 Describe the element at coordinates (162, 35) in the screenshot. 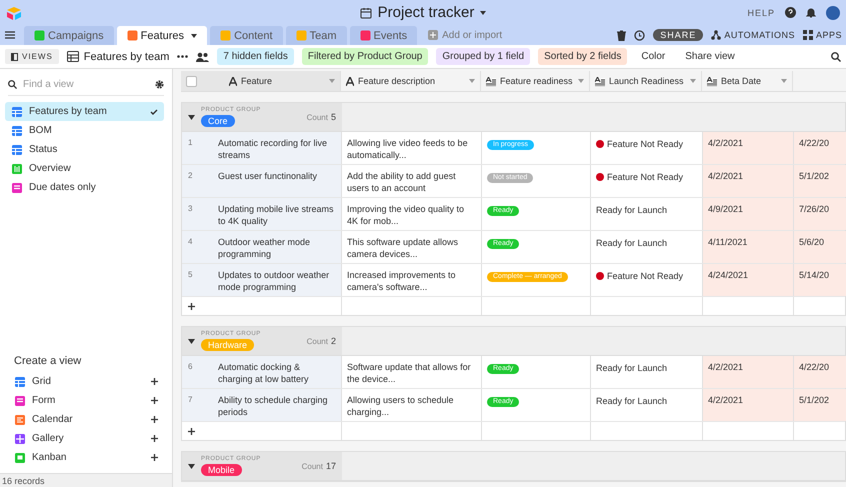

I see `table-tab: Features` at that location.